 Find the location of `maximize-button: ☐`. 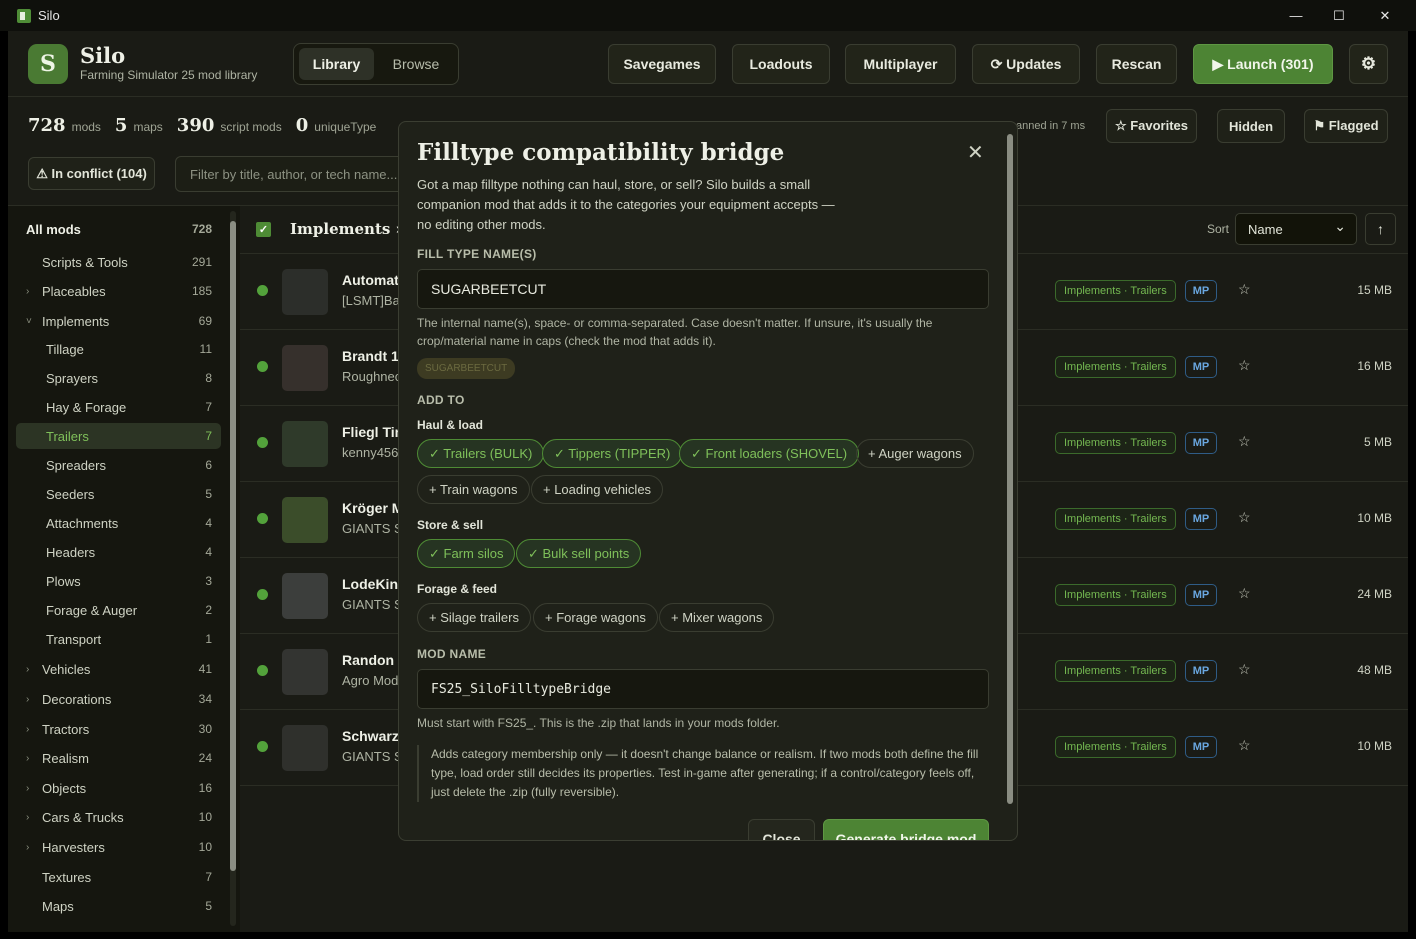

maximize-button: ☐ is located at coordinates (1339, 15).